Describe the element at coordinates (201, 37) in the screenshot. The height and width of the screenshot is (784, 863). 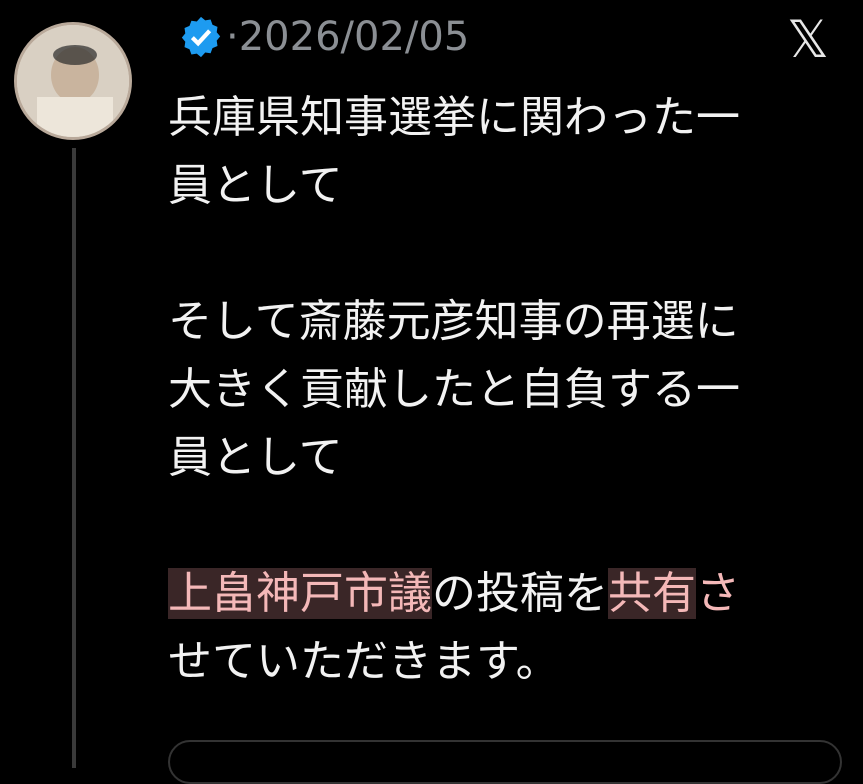
I see `verified-badge-icon` at that location.